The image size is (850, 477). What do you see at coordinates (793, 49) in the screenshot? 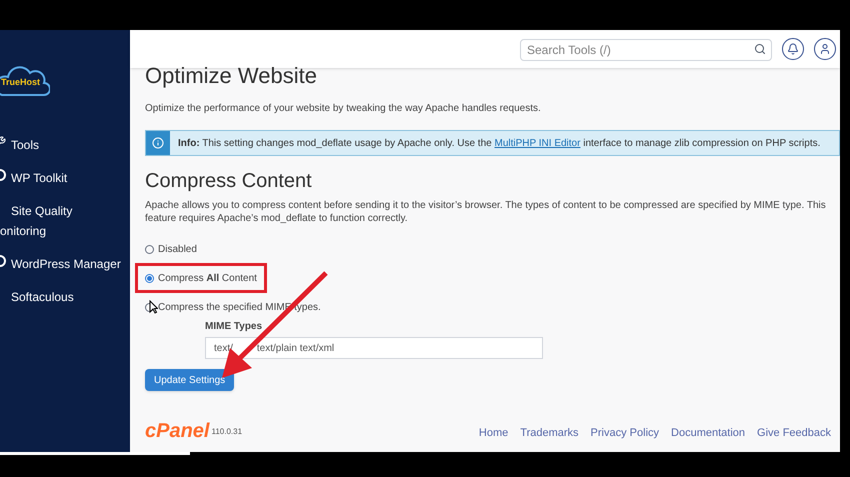
I see `bell-icon` at bounding box center [793, 49].